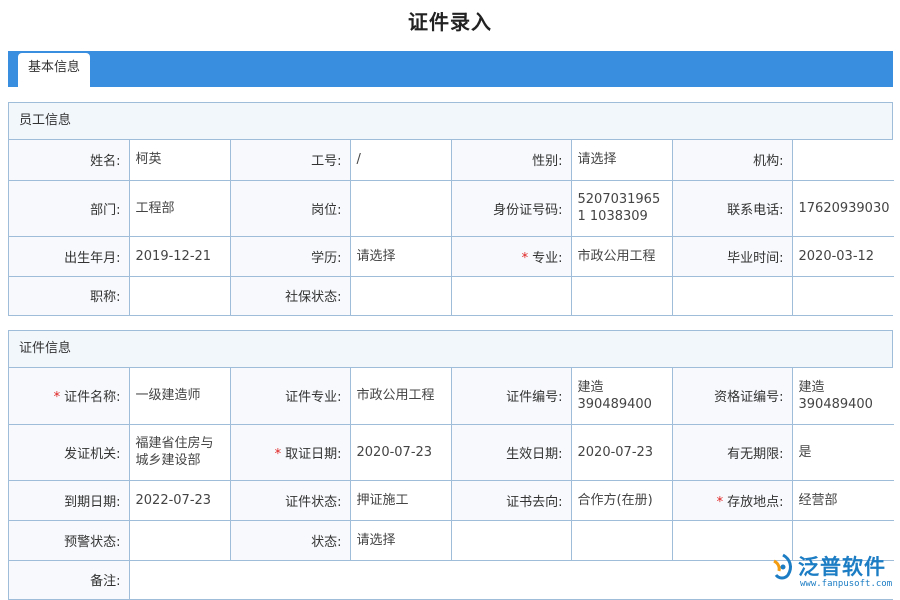  What do you see at coordinates (842, 256) in the screenshot?
I see `graduation-date-field: 2020-03-12` at bounding box center [842, 256].